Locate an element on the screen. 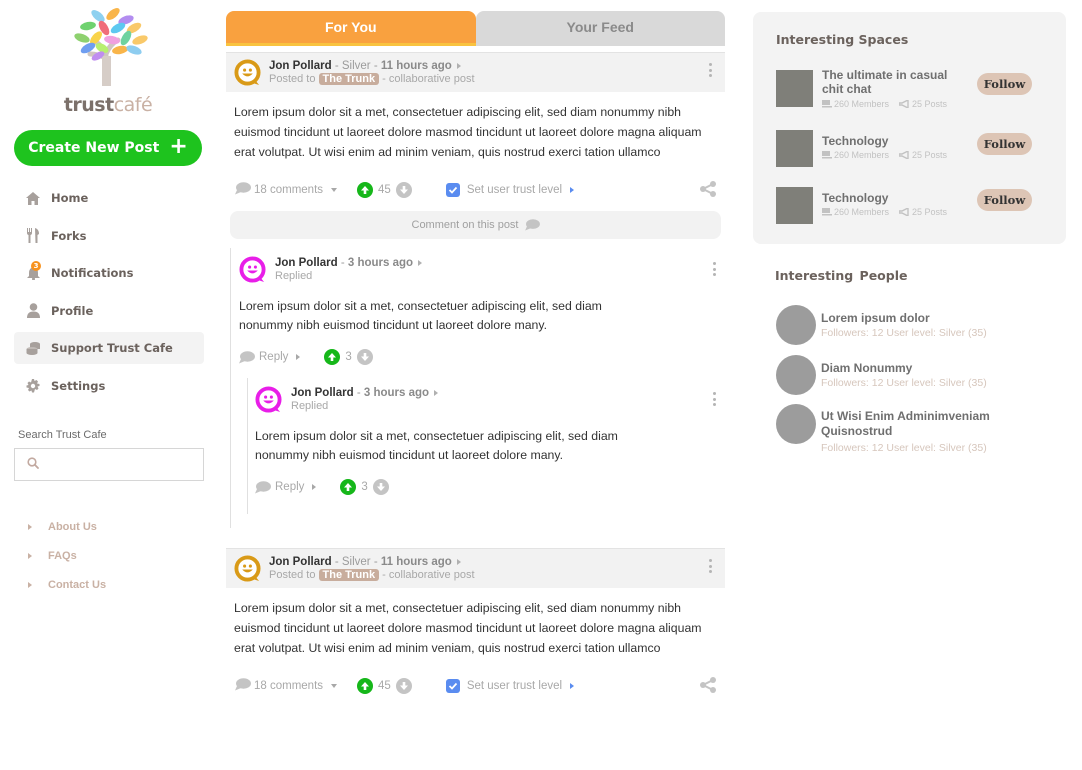  post-actions: 18 comments 45 Set user trust level is located at coordinates (475, 686).